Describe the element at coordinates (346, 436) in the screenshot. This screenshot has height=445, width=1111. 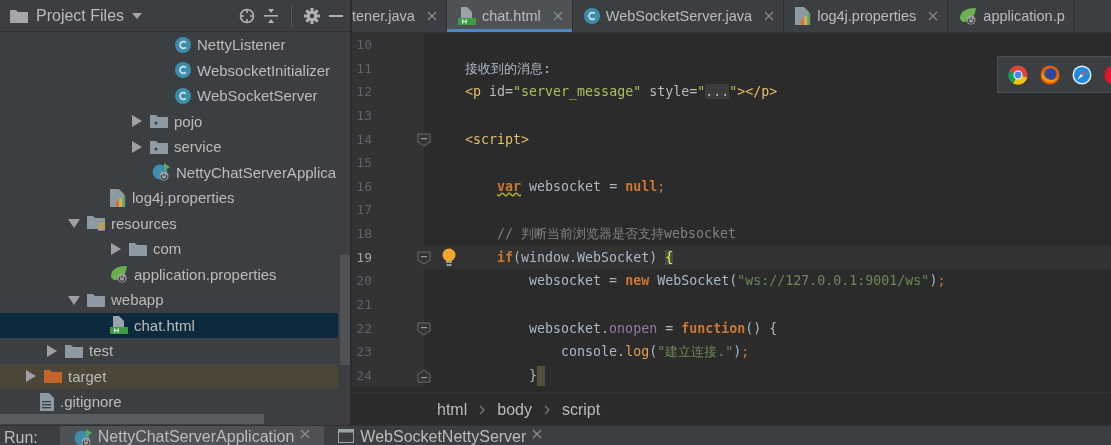
I see `console-window-icon` at that location.